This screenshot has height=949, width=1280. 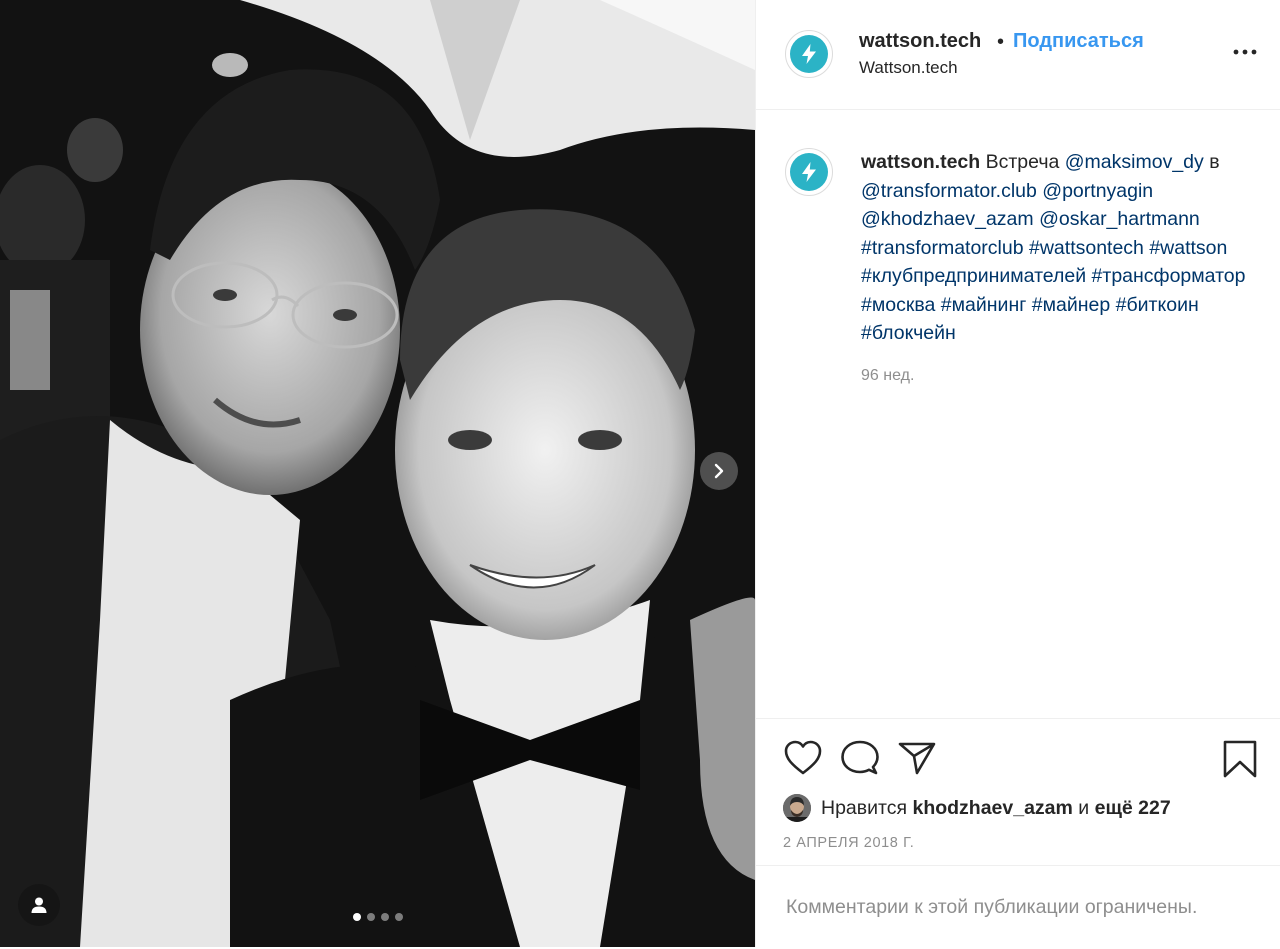 What do you see at coordinates (917, 758) in the screenshot?
I see `share-send-icon` at bounding box center [917, 758].